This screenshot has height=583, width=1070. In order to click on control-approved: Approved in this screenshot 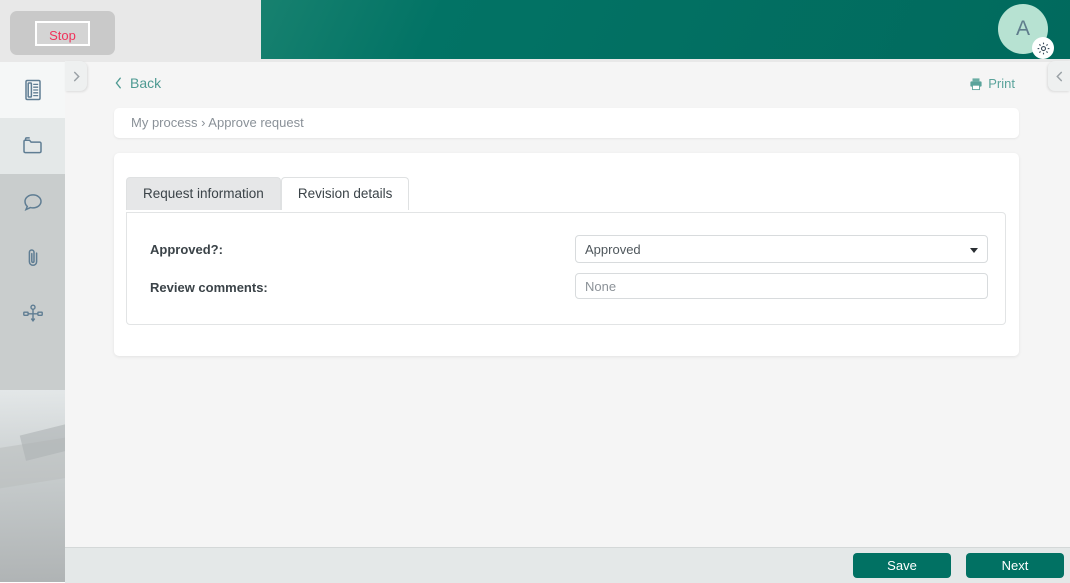, I will do `click(781, 249)`.